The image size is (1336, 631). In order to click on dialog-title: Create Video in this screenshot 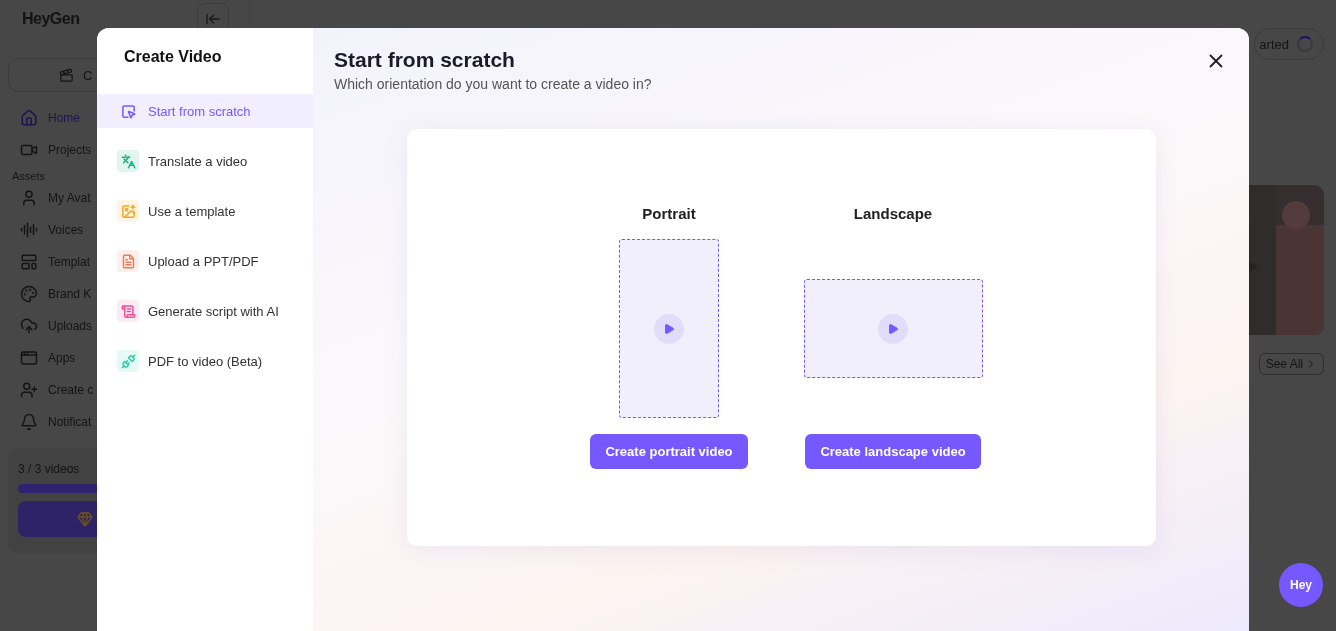, I will do `click(173, 57)`.